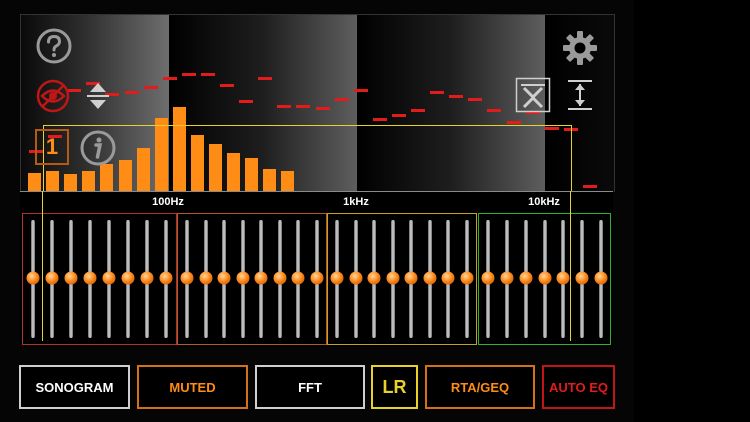 This screenshot has height=422, width=750. What do you see at coordinates (578, 387) in the screenshot?
I see `auto-eq-button: AUTO EQ` at bounding box center [578, 387].